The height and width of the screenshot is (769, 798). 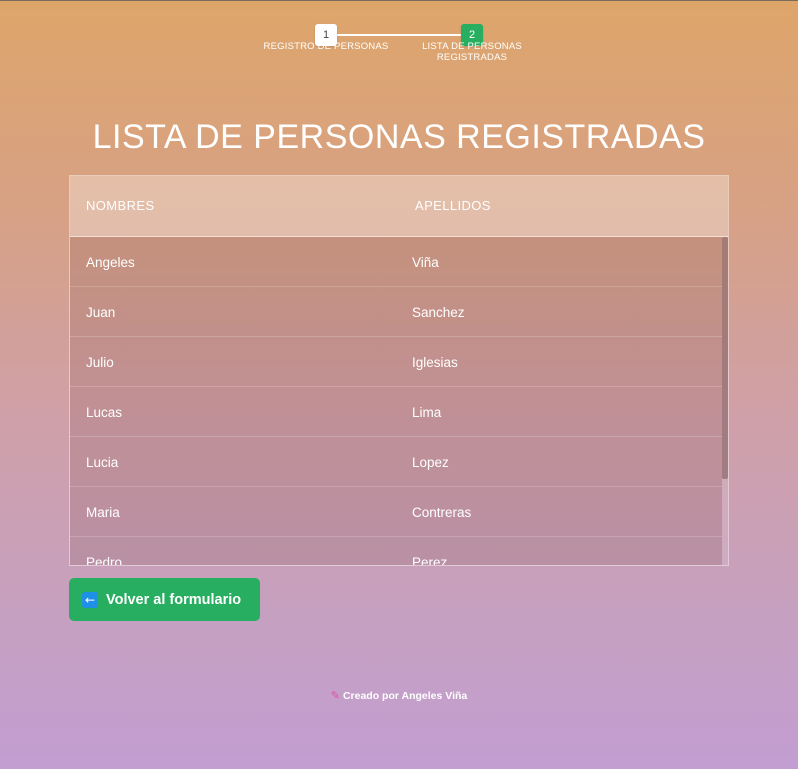 I want to click on arrow-left-icon: ←, so click(x=90, y=599).